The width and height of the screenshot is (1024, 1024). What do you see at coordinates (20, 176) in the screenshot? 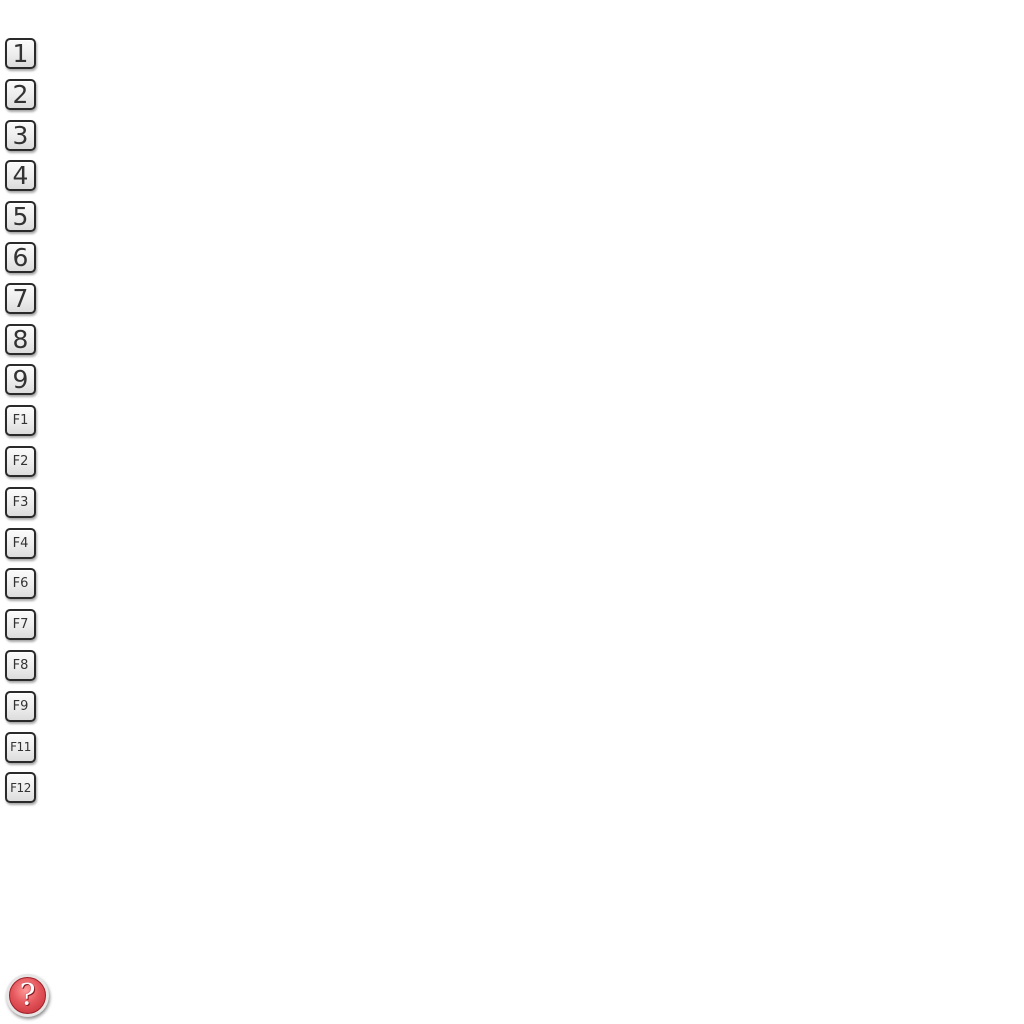
I see `key-4: 4` at bounding box center [20, 176].